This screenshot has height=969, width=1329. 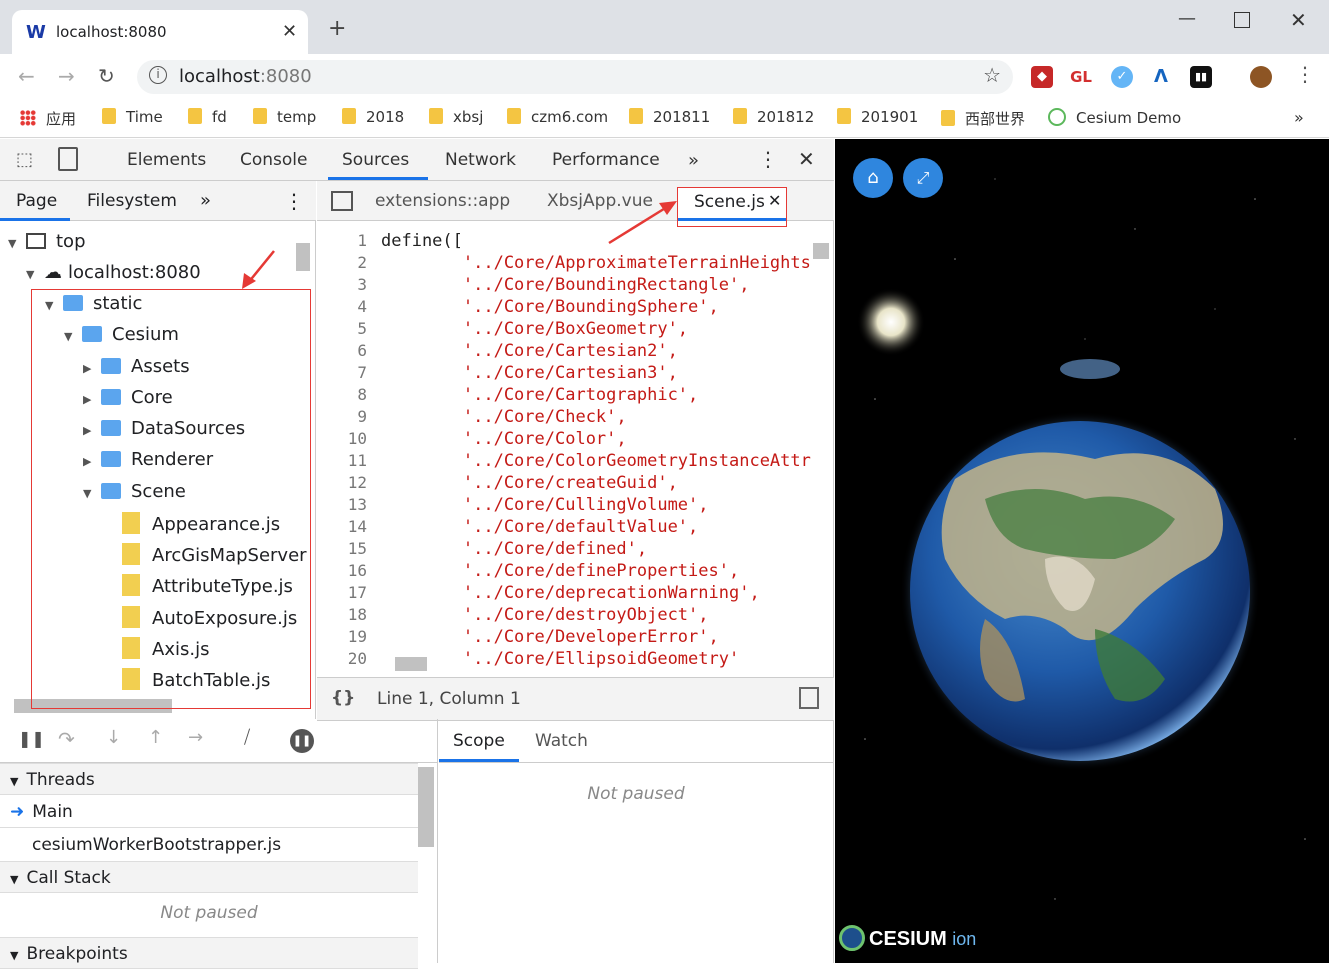 I want to click on tab-network: Network, so click(x=480, y=160).